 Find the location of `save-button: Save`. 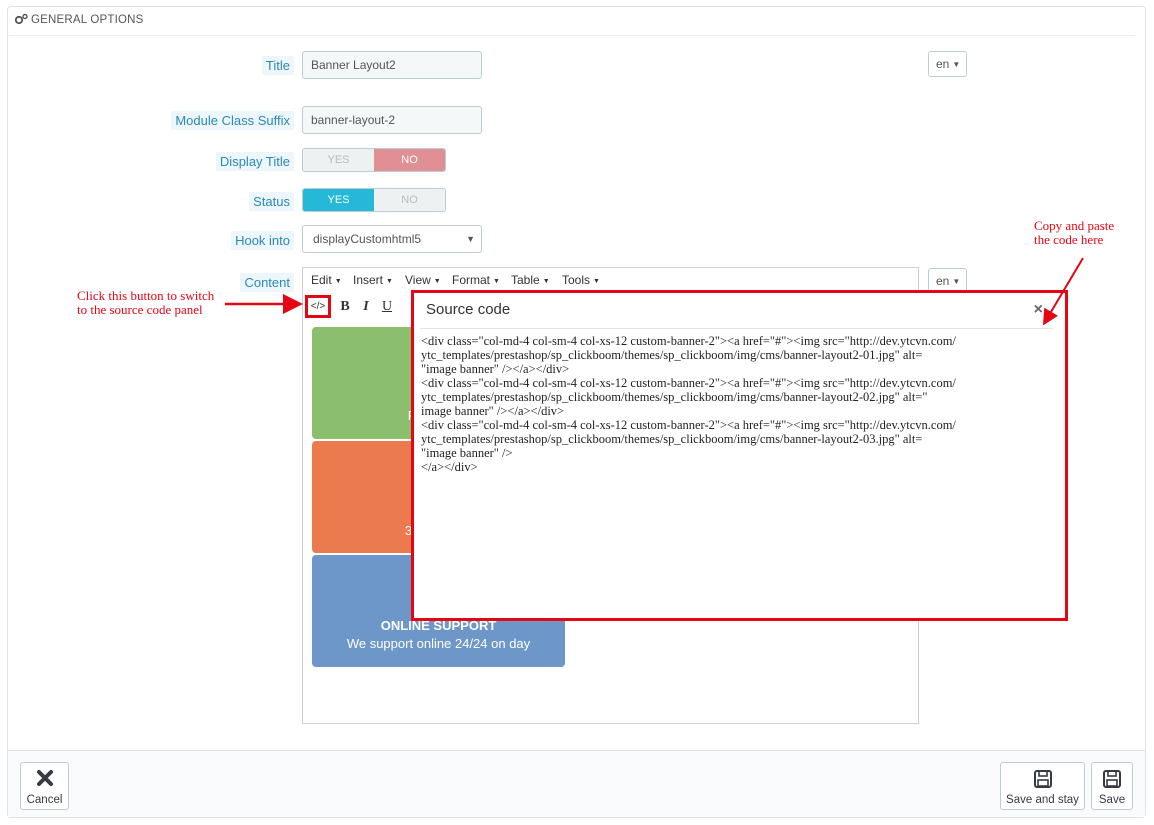

save-button: Save is located at coordinates (1112, 786).